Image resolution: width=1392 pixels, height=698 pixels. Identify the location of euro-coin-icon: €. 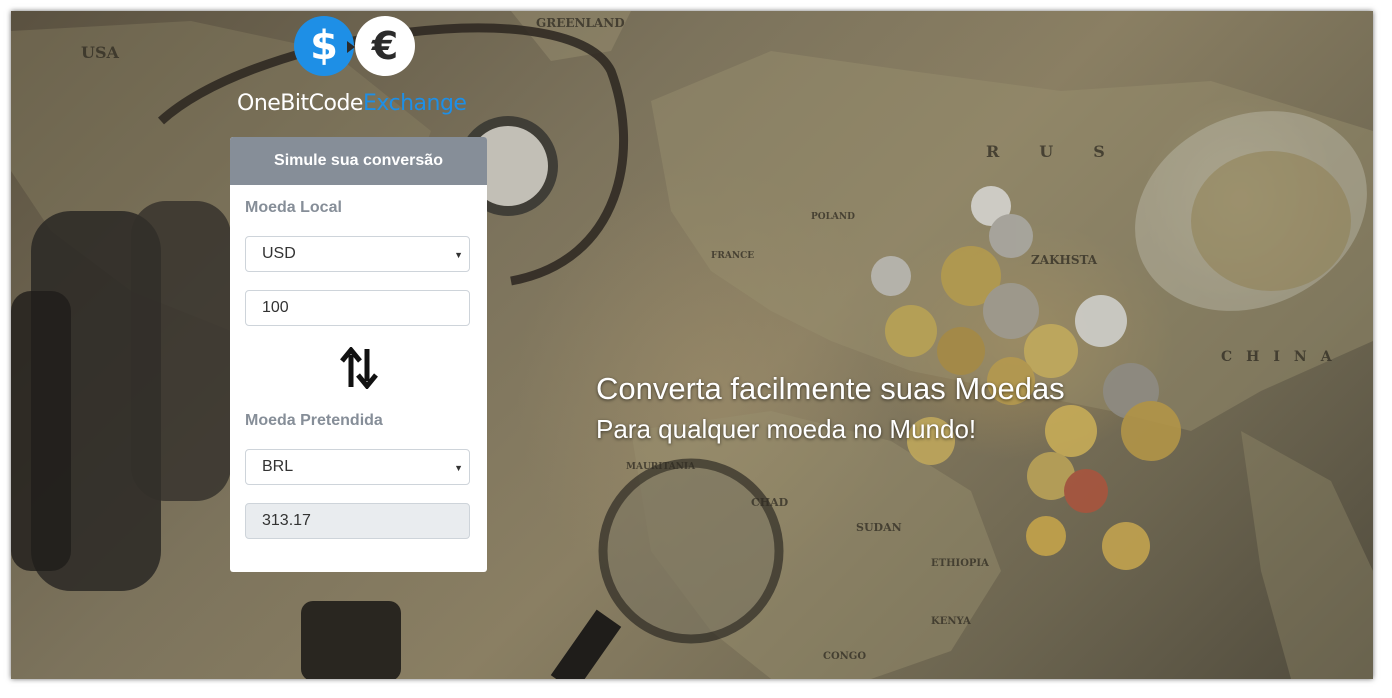
(385, 46).